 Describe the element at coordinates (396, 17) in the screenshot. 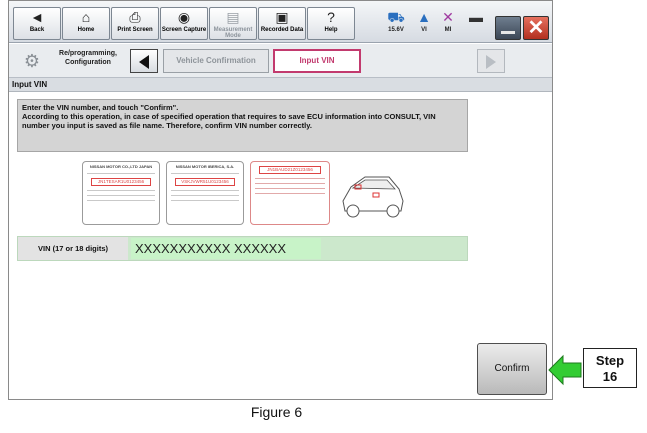

I see `vehicle-icon: ⛟` at that location.